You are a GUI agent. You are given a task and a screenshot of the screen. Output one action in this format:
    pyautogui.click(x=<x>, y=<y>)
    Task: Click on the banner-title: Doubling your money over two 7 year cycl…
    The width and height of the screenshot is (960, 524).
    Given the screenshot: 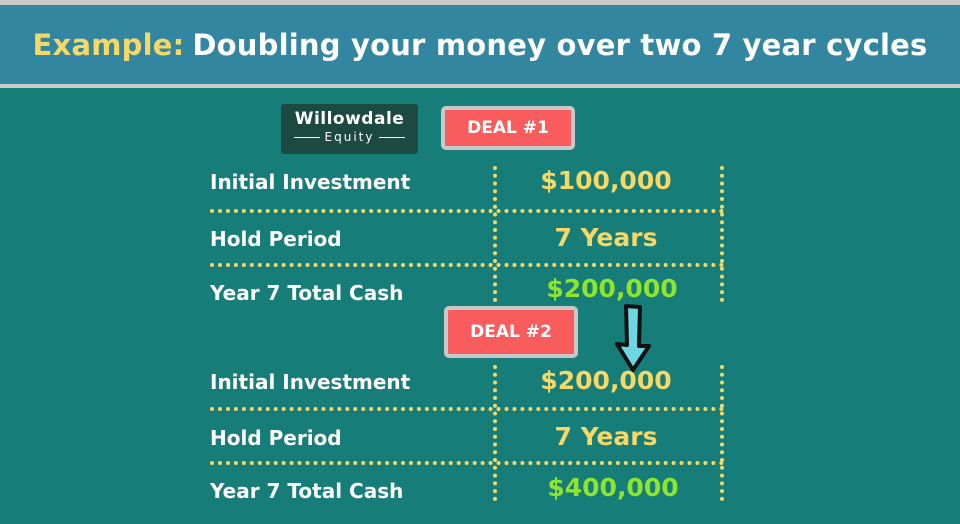 What is the action you would take?
    pyautogui.click(x=560, y=44)
    